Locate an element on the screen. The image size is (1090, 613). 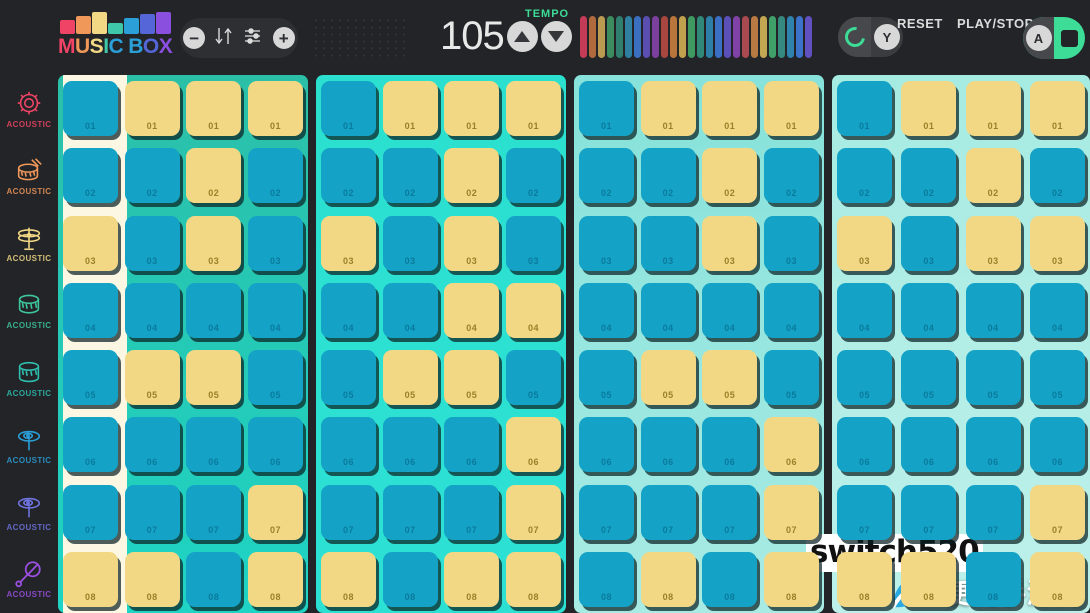
sidebar-item-crash-cymbal: ACOUSTIC is located at coordinates (29, 512).